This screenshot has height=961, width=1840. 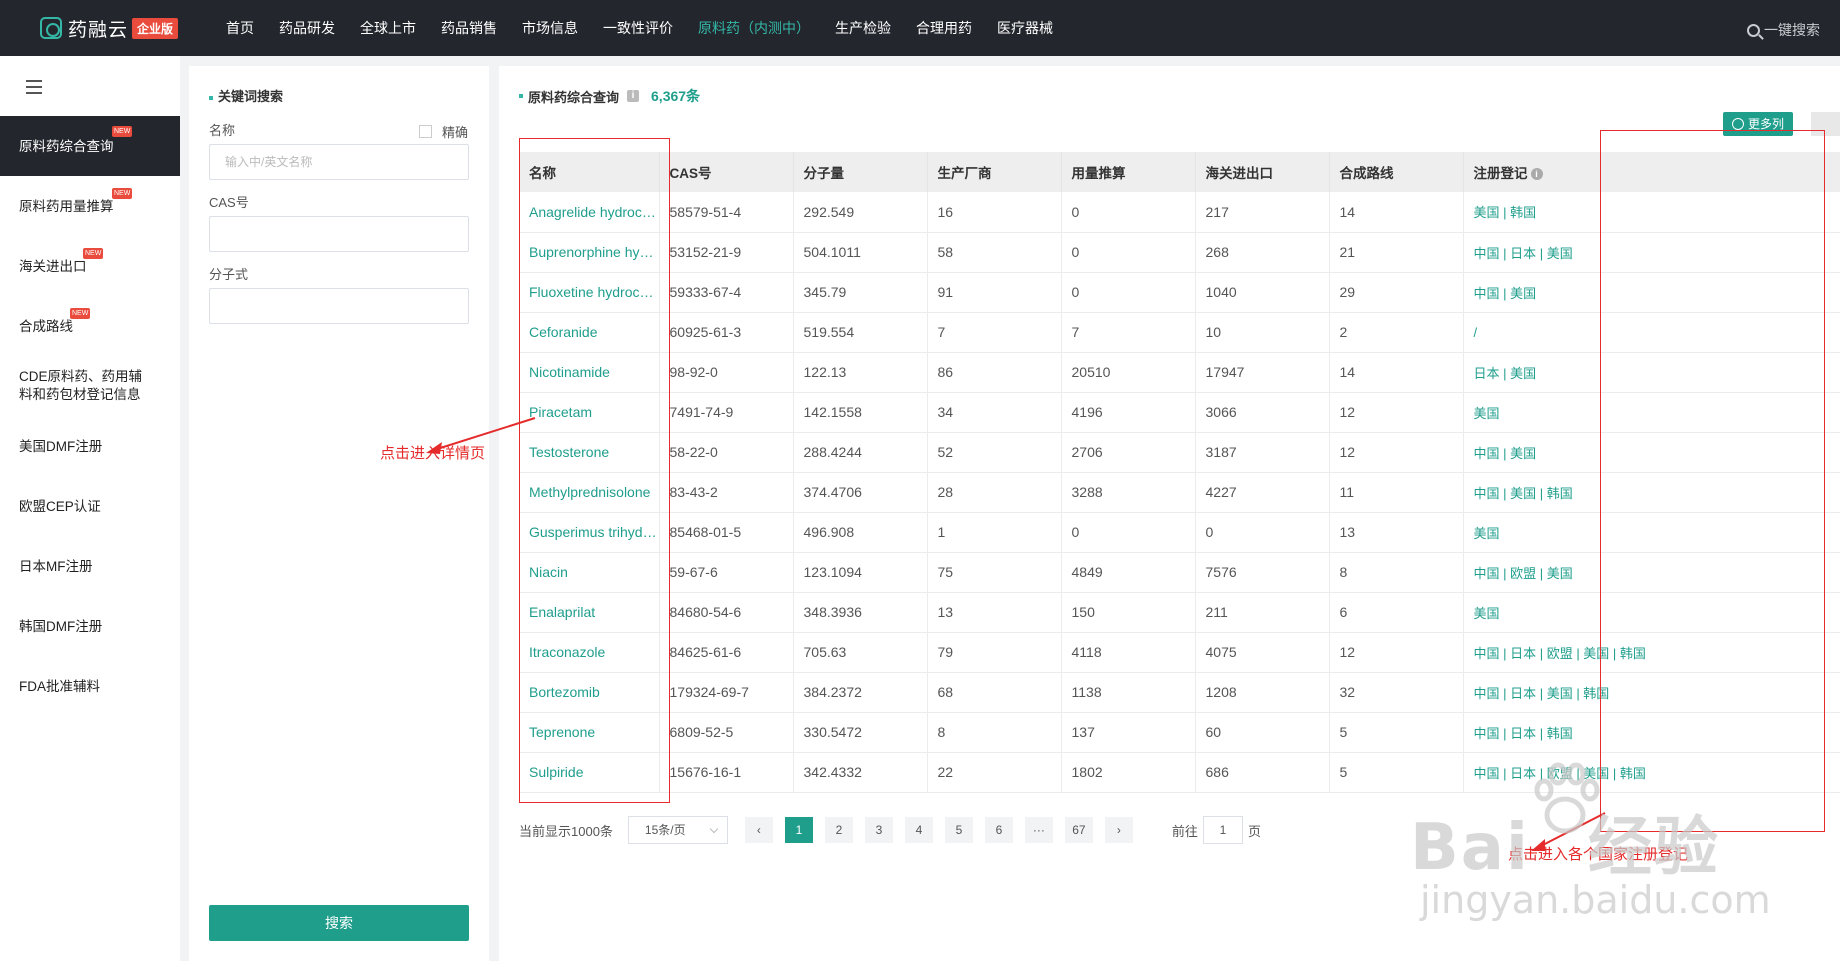 What do you see at coordinates (90, 447) in the screenshot?
I see `sidebar-item: 美国DMF注册` at bounding box center [90, 447].